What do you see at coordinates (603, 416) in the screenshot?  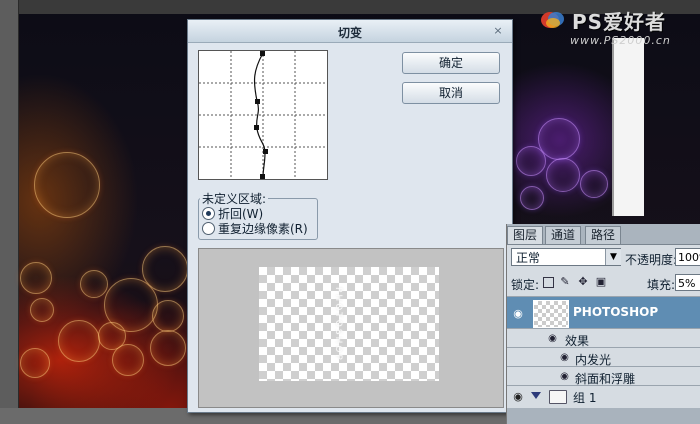 I see `layers-panel-footer` at bounding box center [603, 416].